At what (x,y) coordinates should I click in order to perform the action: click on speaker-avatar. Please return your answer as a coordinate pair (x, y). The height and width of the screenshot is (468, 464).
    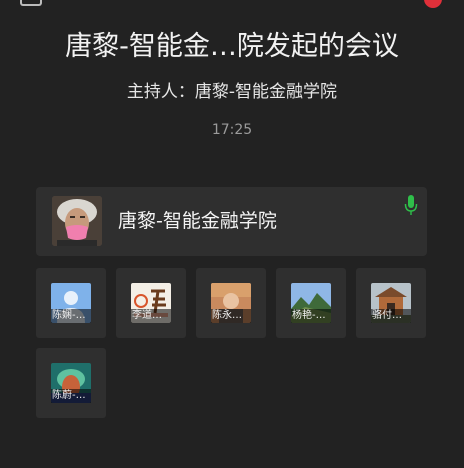
    Looking at the image, I should click on (77, 221).